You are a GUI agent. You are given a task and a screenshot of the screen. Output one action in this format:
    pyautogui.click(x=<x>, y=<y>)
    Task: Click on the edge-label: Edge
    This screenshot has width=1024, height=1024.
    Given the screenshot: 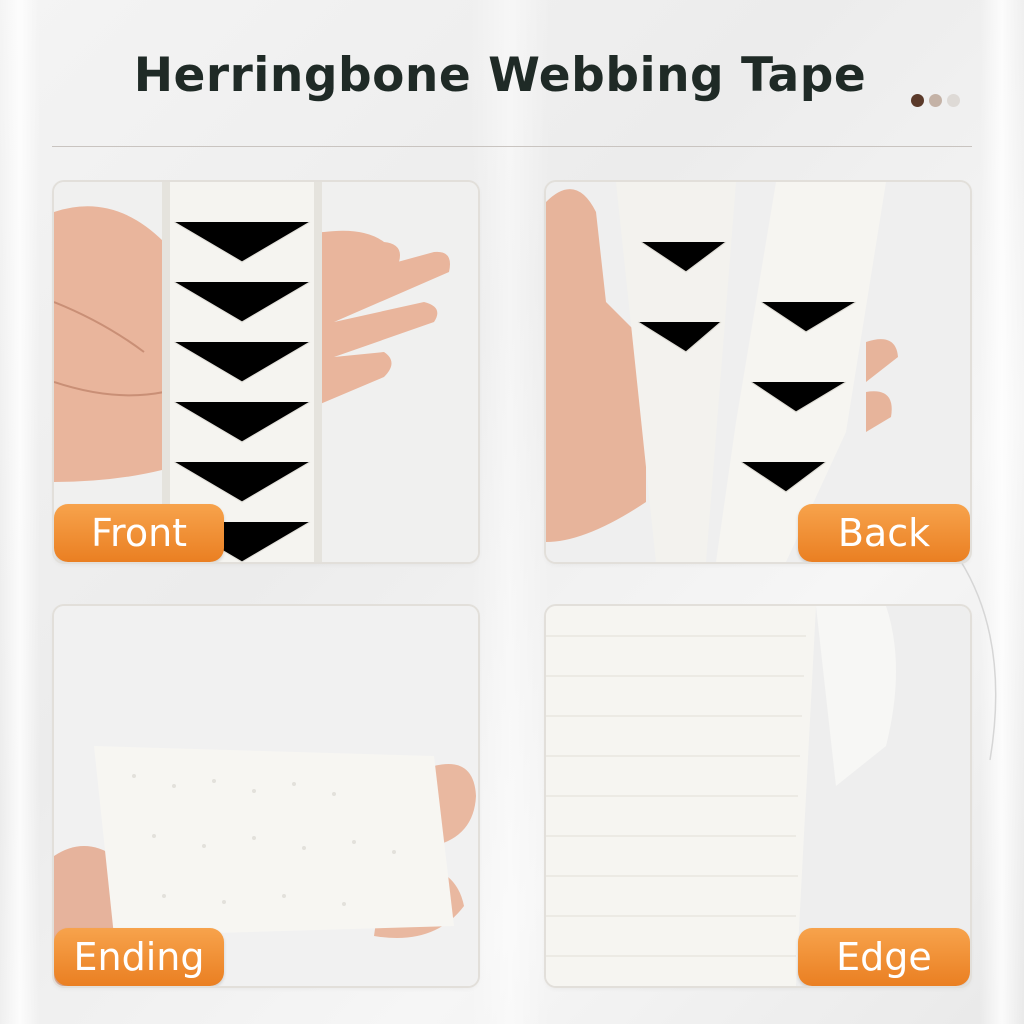 What is the action you would take?
    pyautogui.click(x=884, y=957)
    